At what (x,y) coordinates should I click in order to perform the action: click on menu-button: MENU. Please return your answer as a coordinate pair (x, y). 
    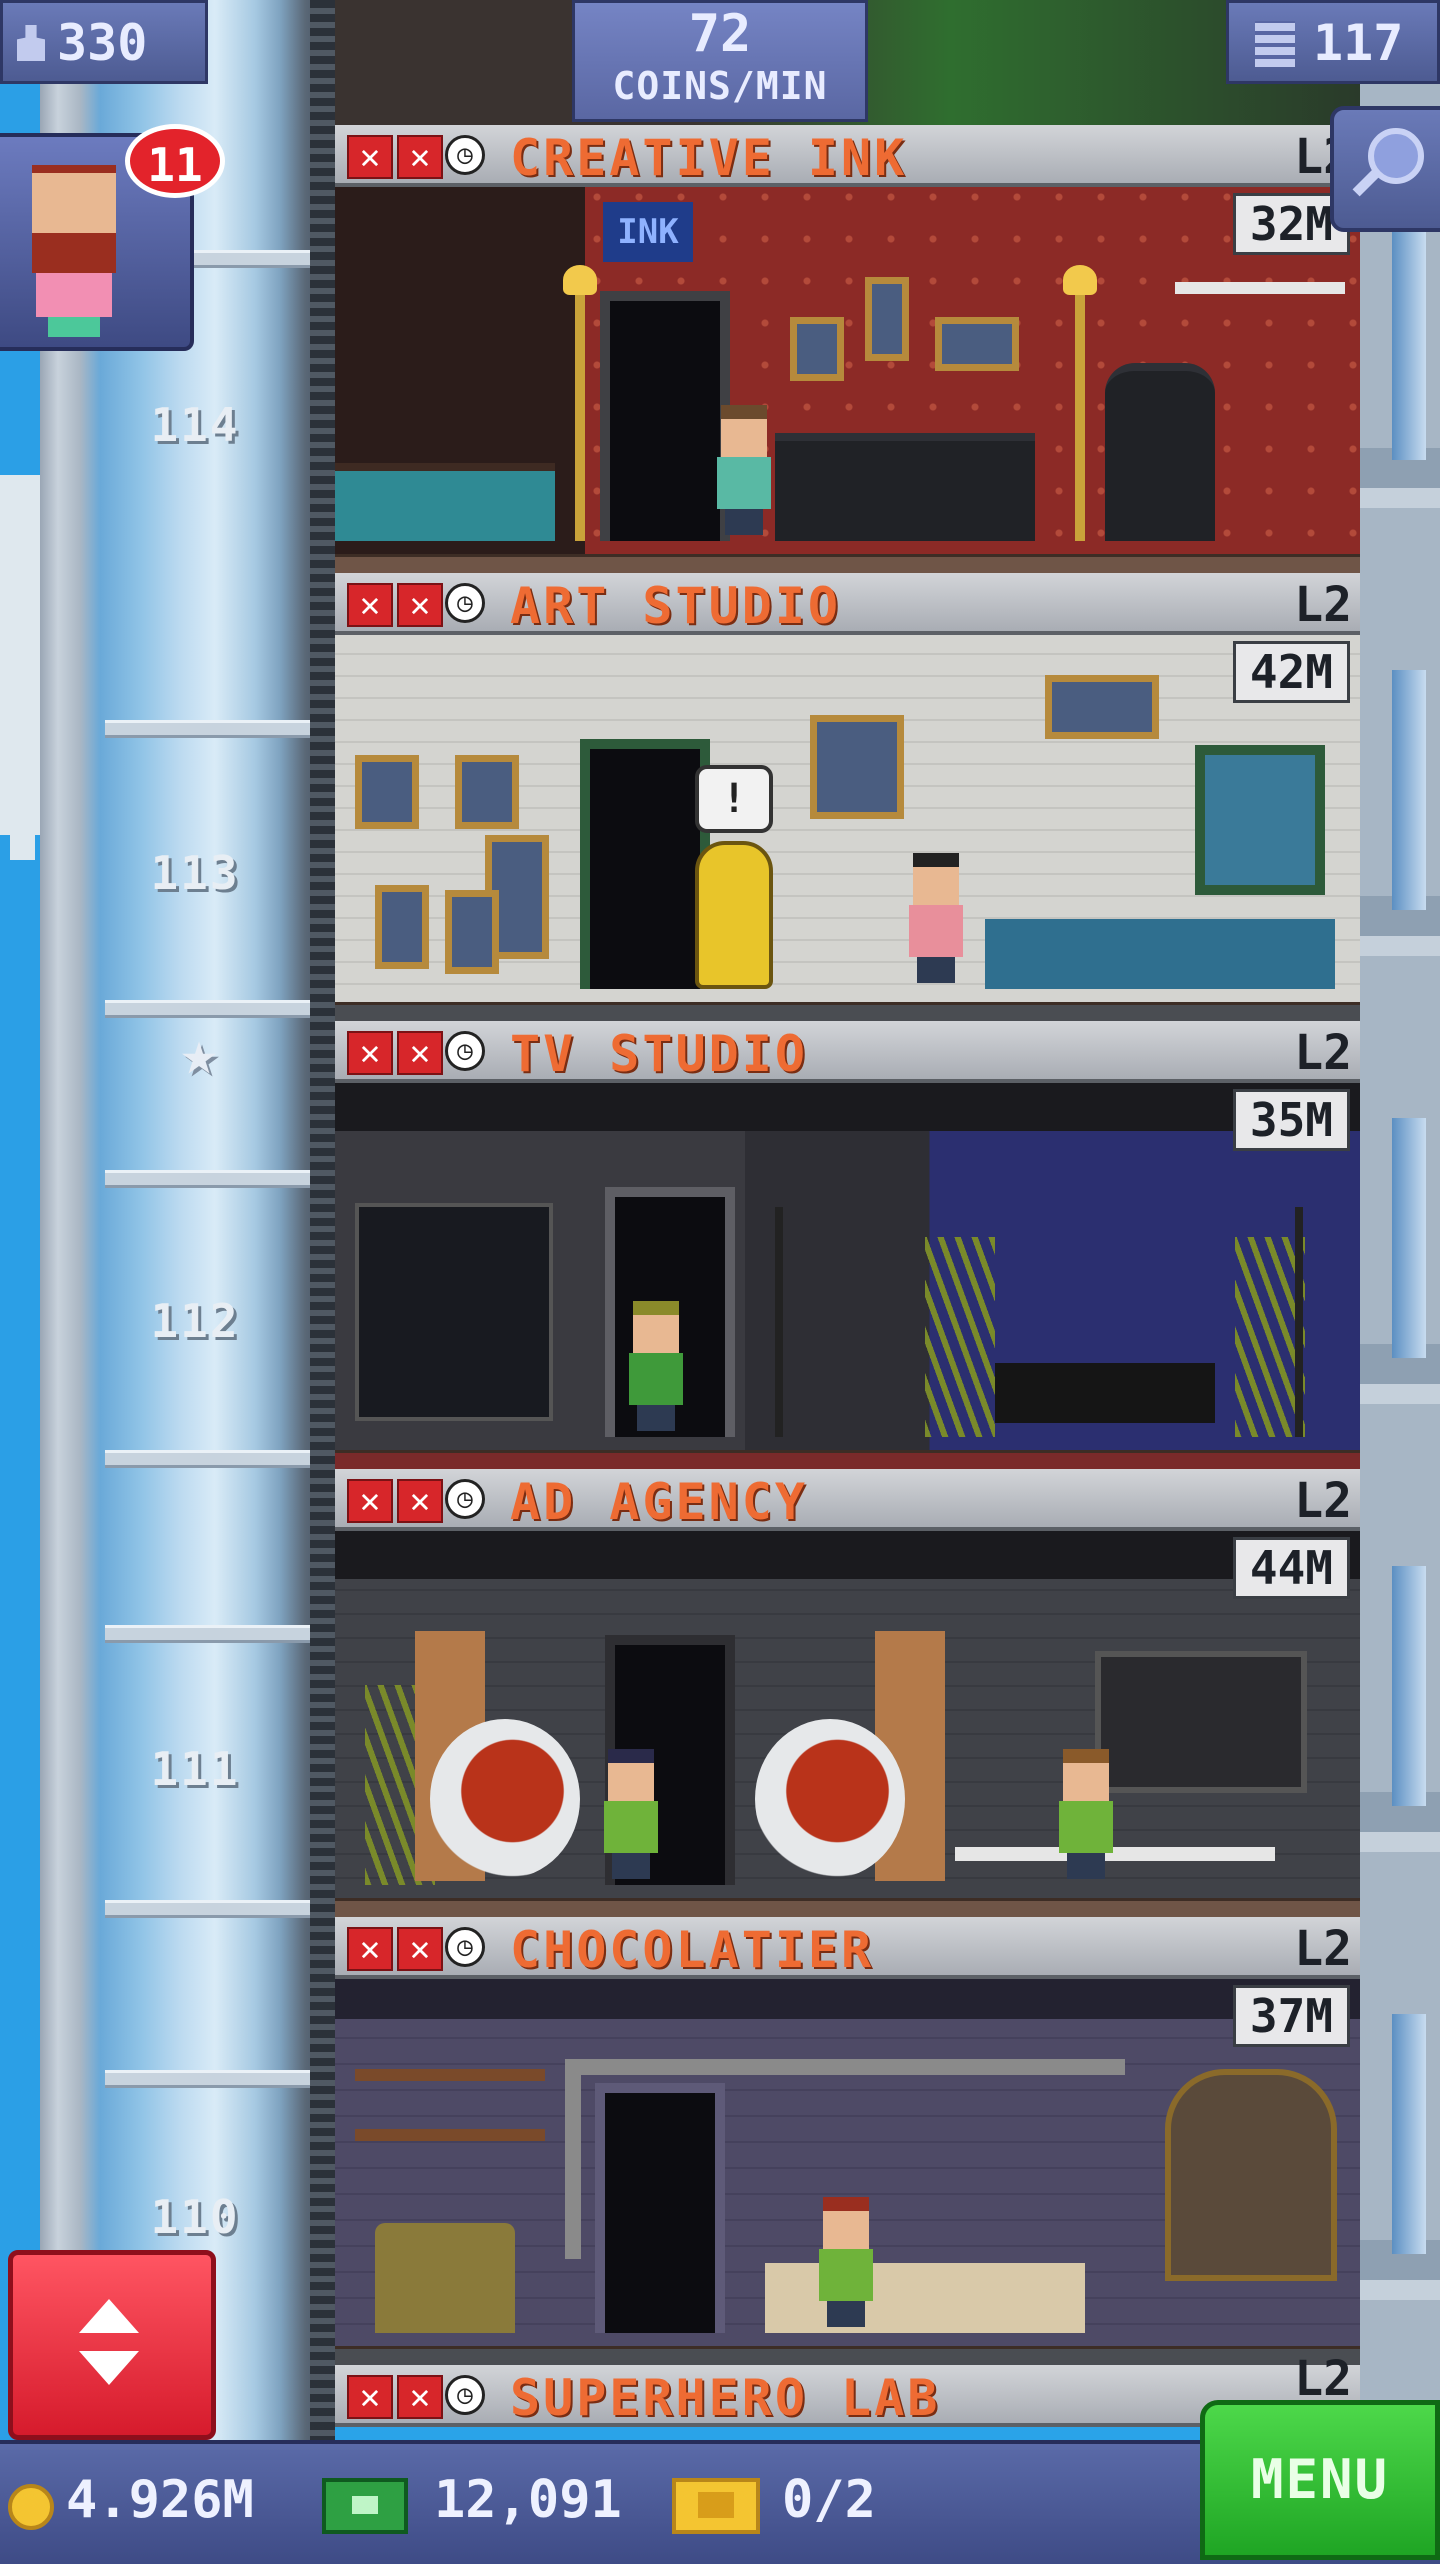
    Looking at the image, I should click on (1320, 2480).